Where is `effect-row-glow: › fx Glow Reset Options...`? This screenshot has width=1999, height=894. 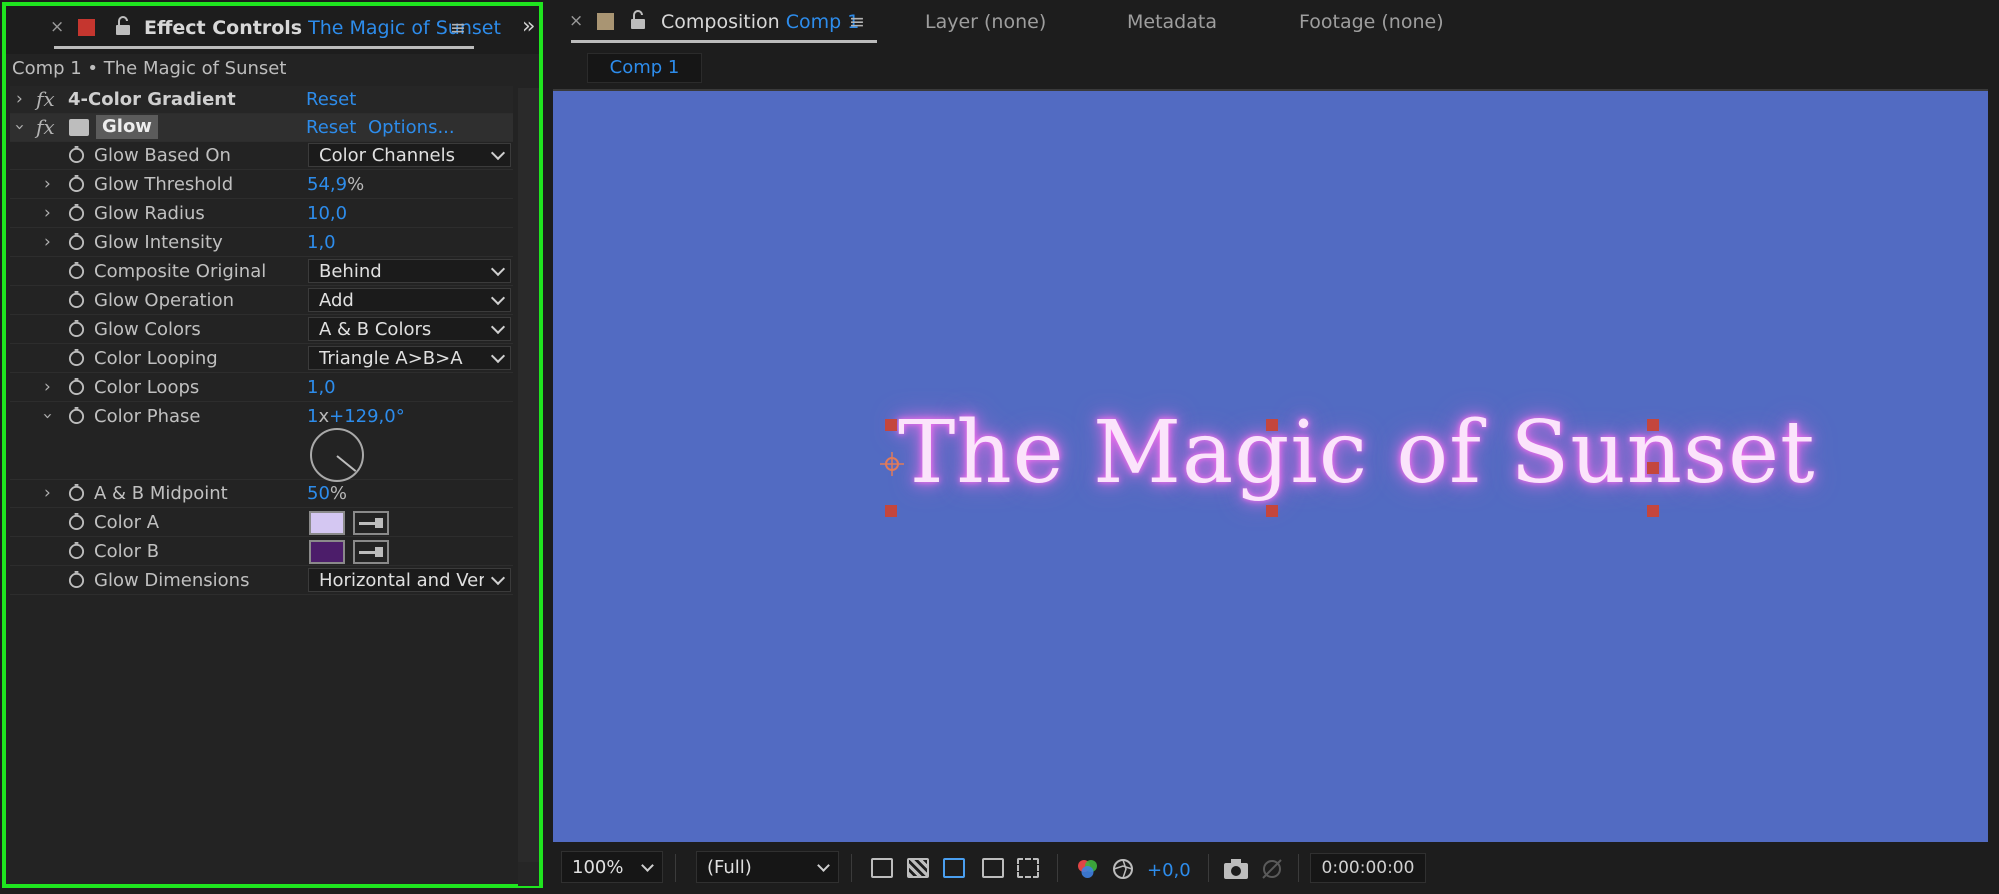
effect-row-glow: › fx Glow Reset Options... is located at coordinates (261, 128).